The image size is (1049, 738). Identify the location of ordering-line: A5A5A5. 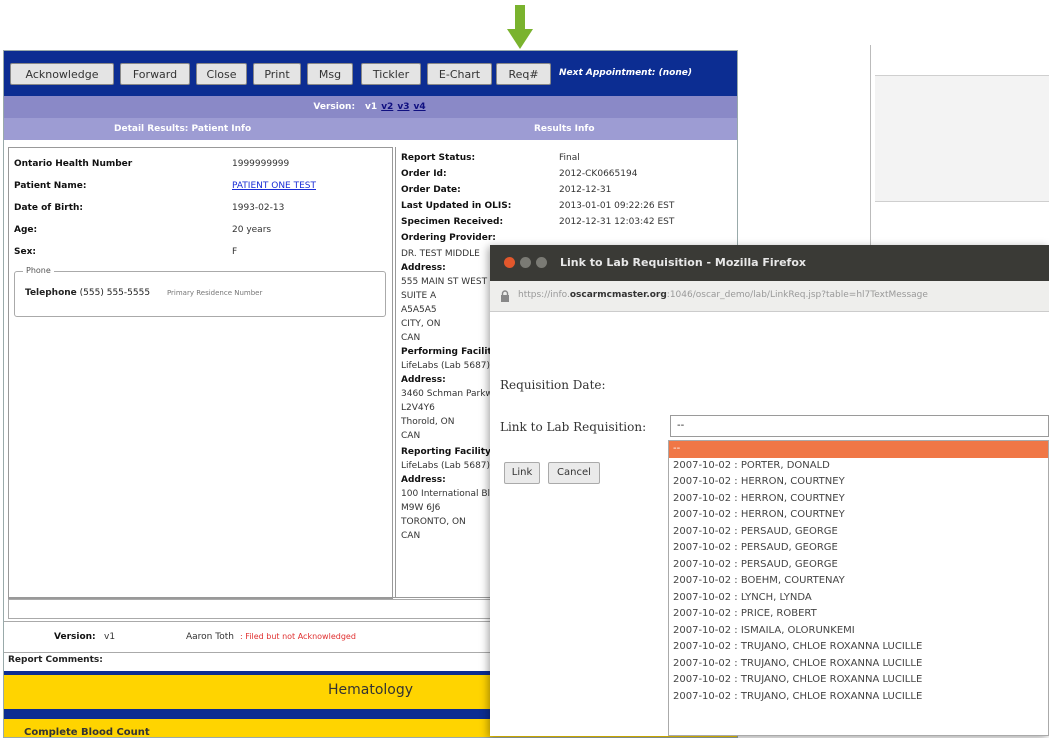
(419, 310).